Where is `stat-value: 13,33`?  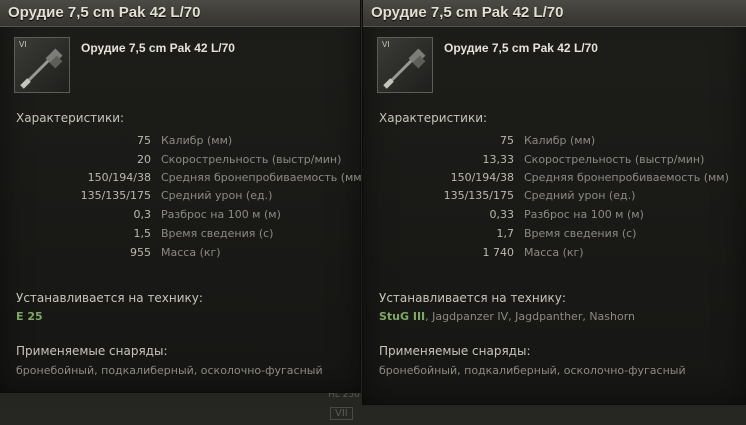
stat-value: 13,33 is located at coordinates (498, 159).